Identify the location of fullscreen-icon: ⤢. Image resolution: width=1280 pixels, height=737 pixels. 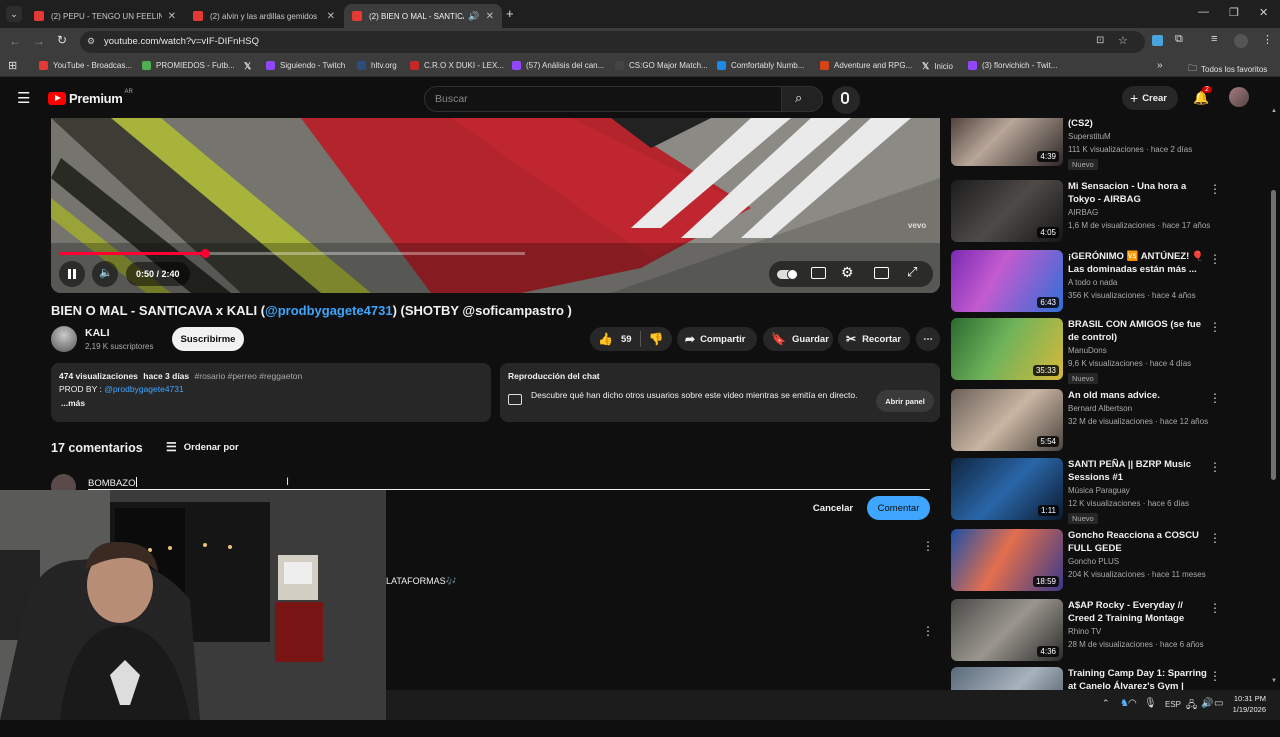
(912, 272).